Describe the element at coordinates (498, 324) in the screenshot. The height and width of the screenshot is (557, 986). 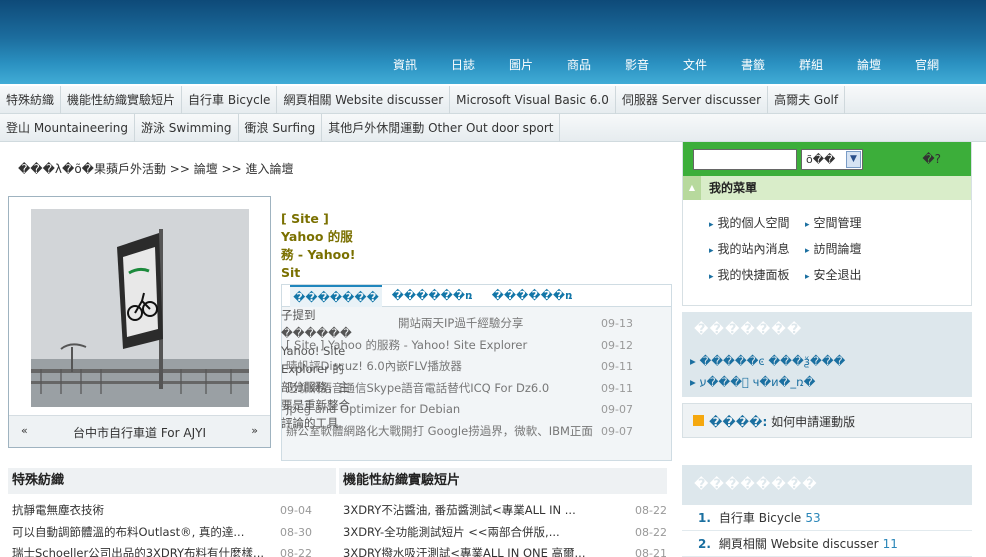
I see `topic-title: 開站兩天IP過千經驗分享` at that location.